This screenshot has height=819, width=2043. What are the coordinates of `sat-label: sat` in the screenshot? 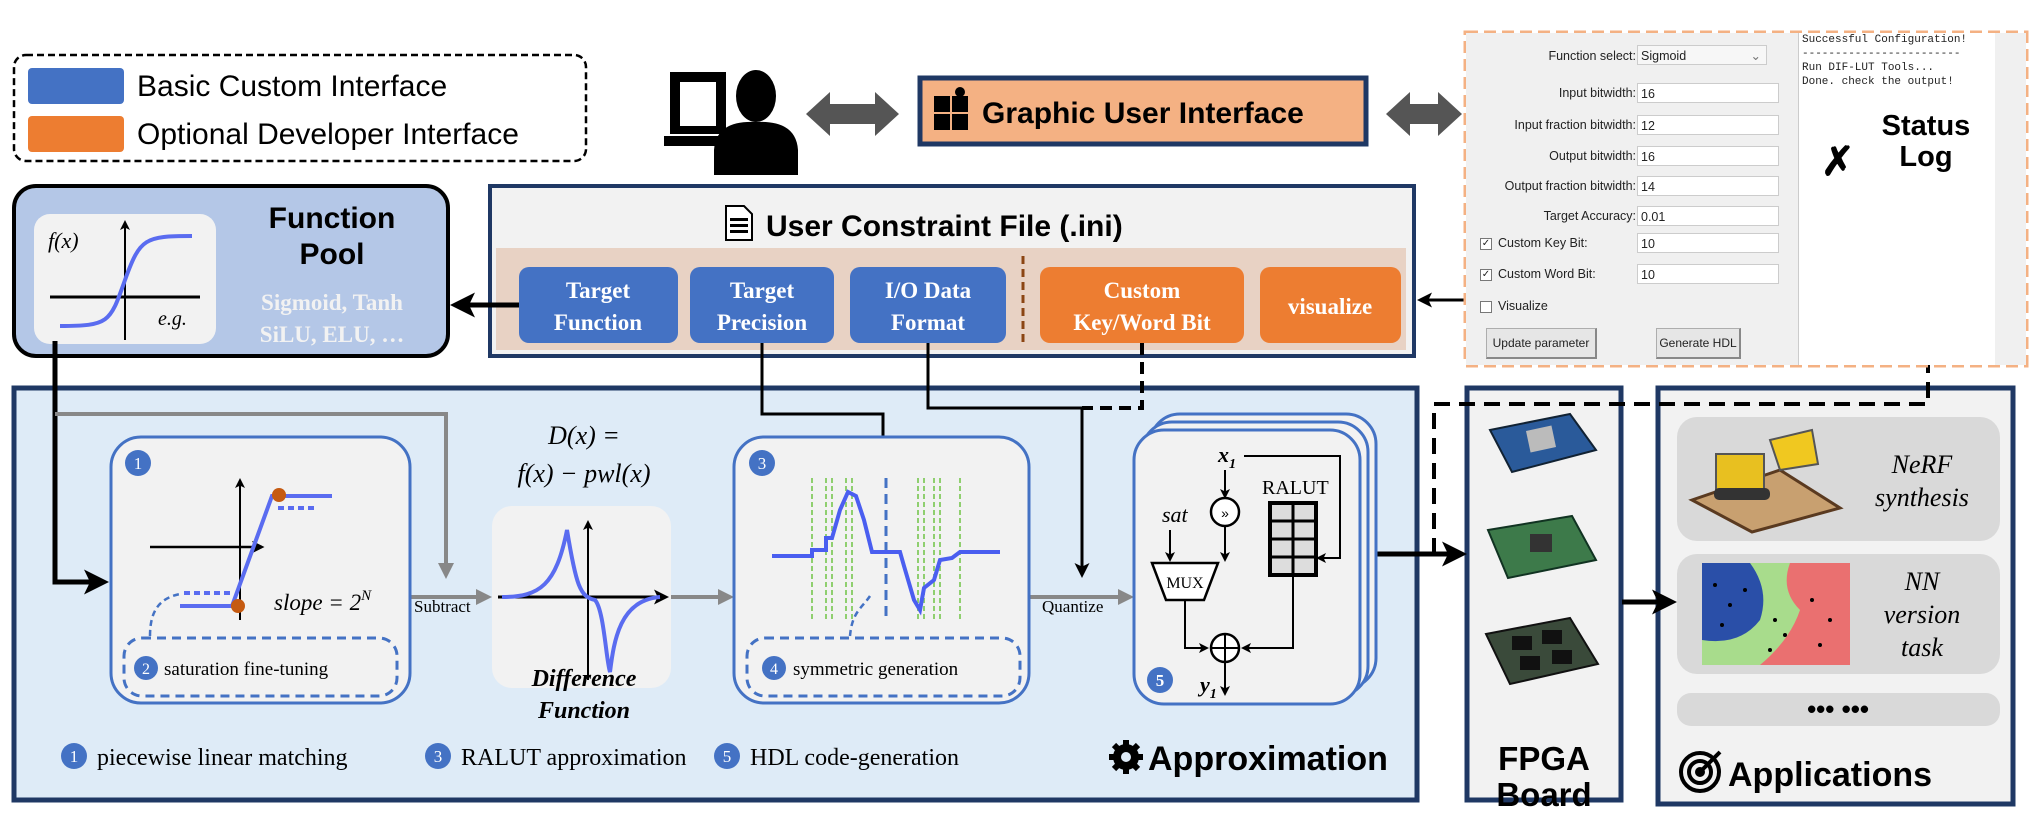 It's located at (1175, 514).